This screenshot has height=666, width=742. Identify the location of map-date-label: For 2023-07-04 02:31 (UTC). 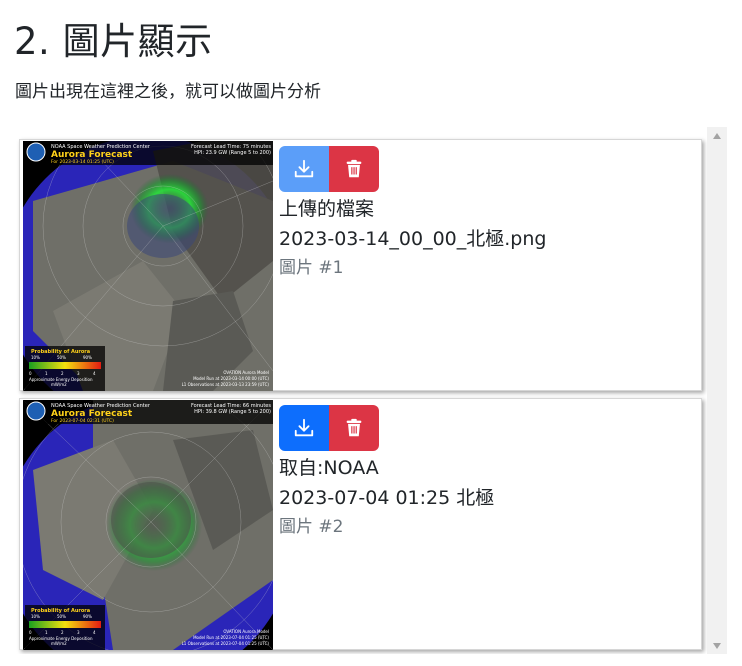
(82, 421).